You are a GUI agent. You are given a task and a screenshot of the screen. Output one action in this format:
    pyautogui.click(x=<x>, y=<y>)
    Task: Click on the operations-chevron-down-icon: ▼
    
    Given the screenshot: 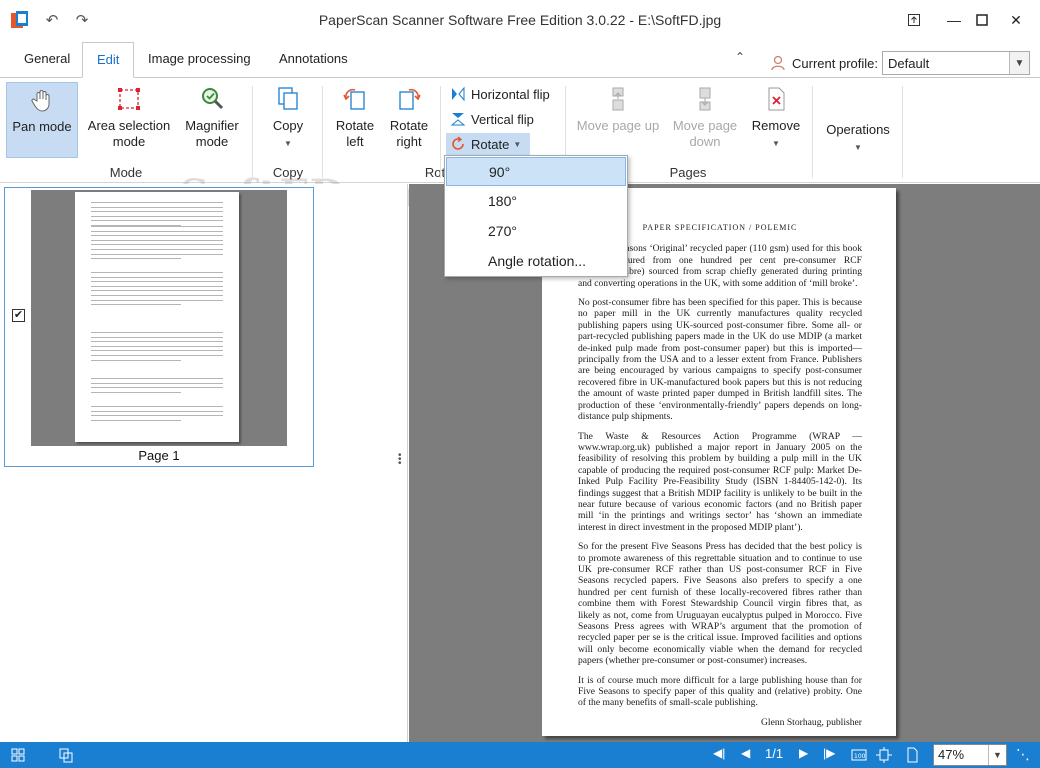 What is the action you would take?
    pyautogui.click(x=858, y=147)
    